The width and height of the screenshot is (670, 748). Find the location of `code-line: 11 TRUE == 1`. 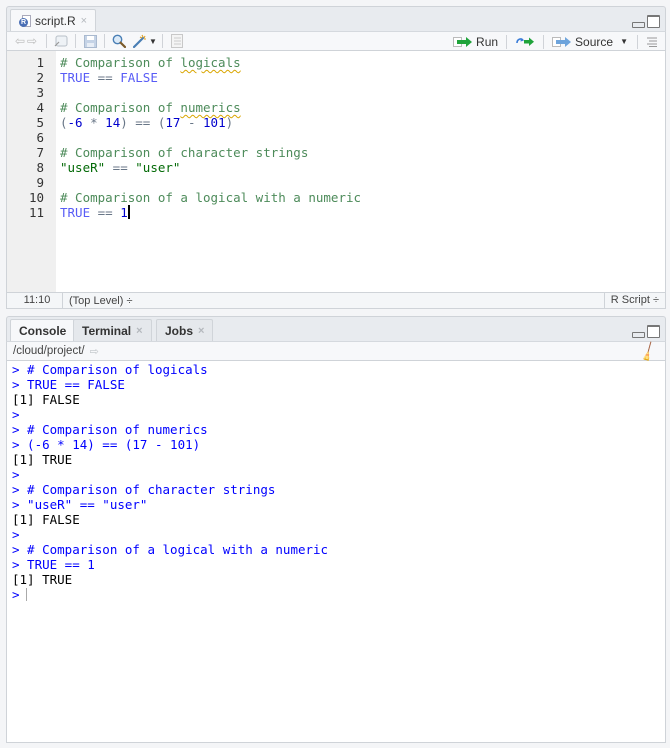

code-line: 11 TRUE == 1 is located at coordinates (336, 212).